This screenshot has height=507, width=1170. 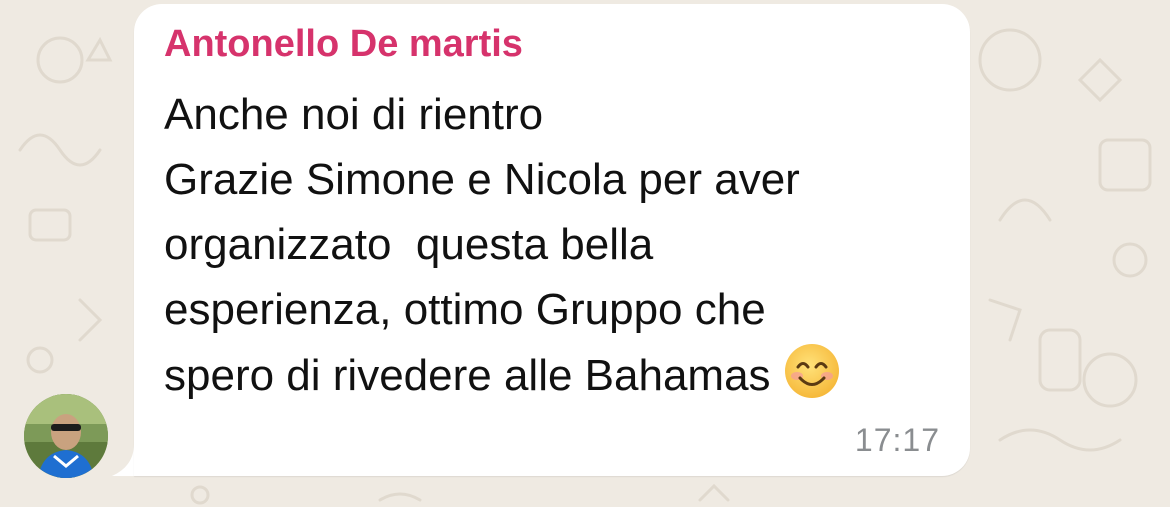 I want to click on message-line-last: spero di rivedere alle Bahamas, so click(x=564, y=375).